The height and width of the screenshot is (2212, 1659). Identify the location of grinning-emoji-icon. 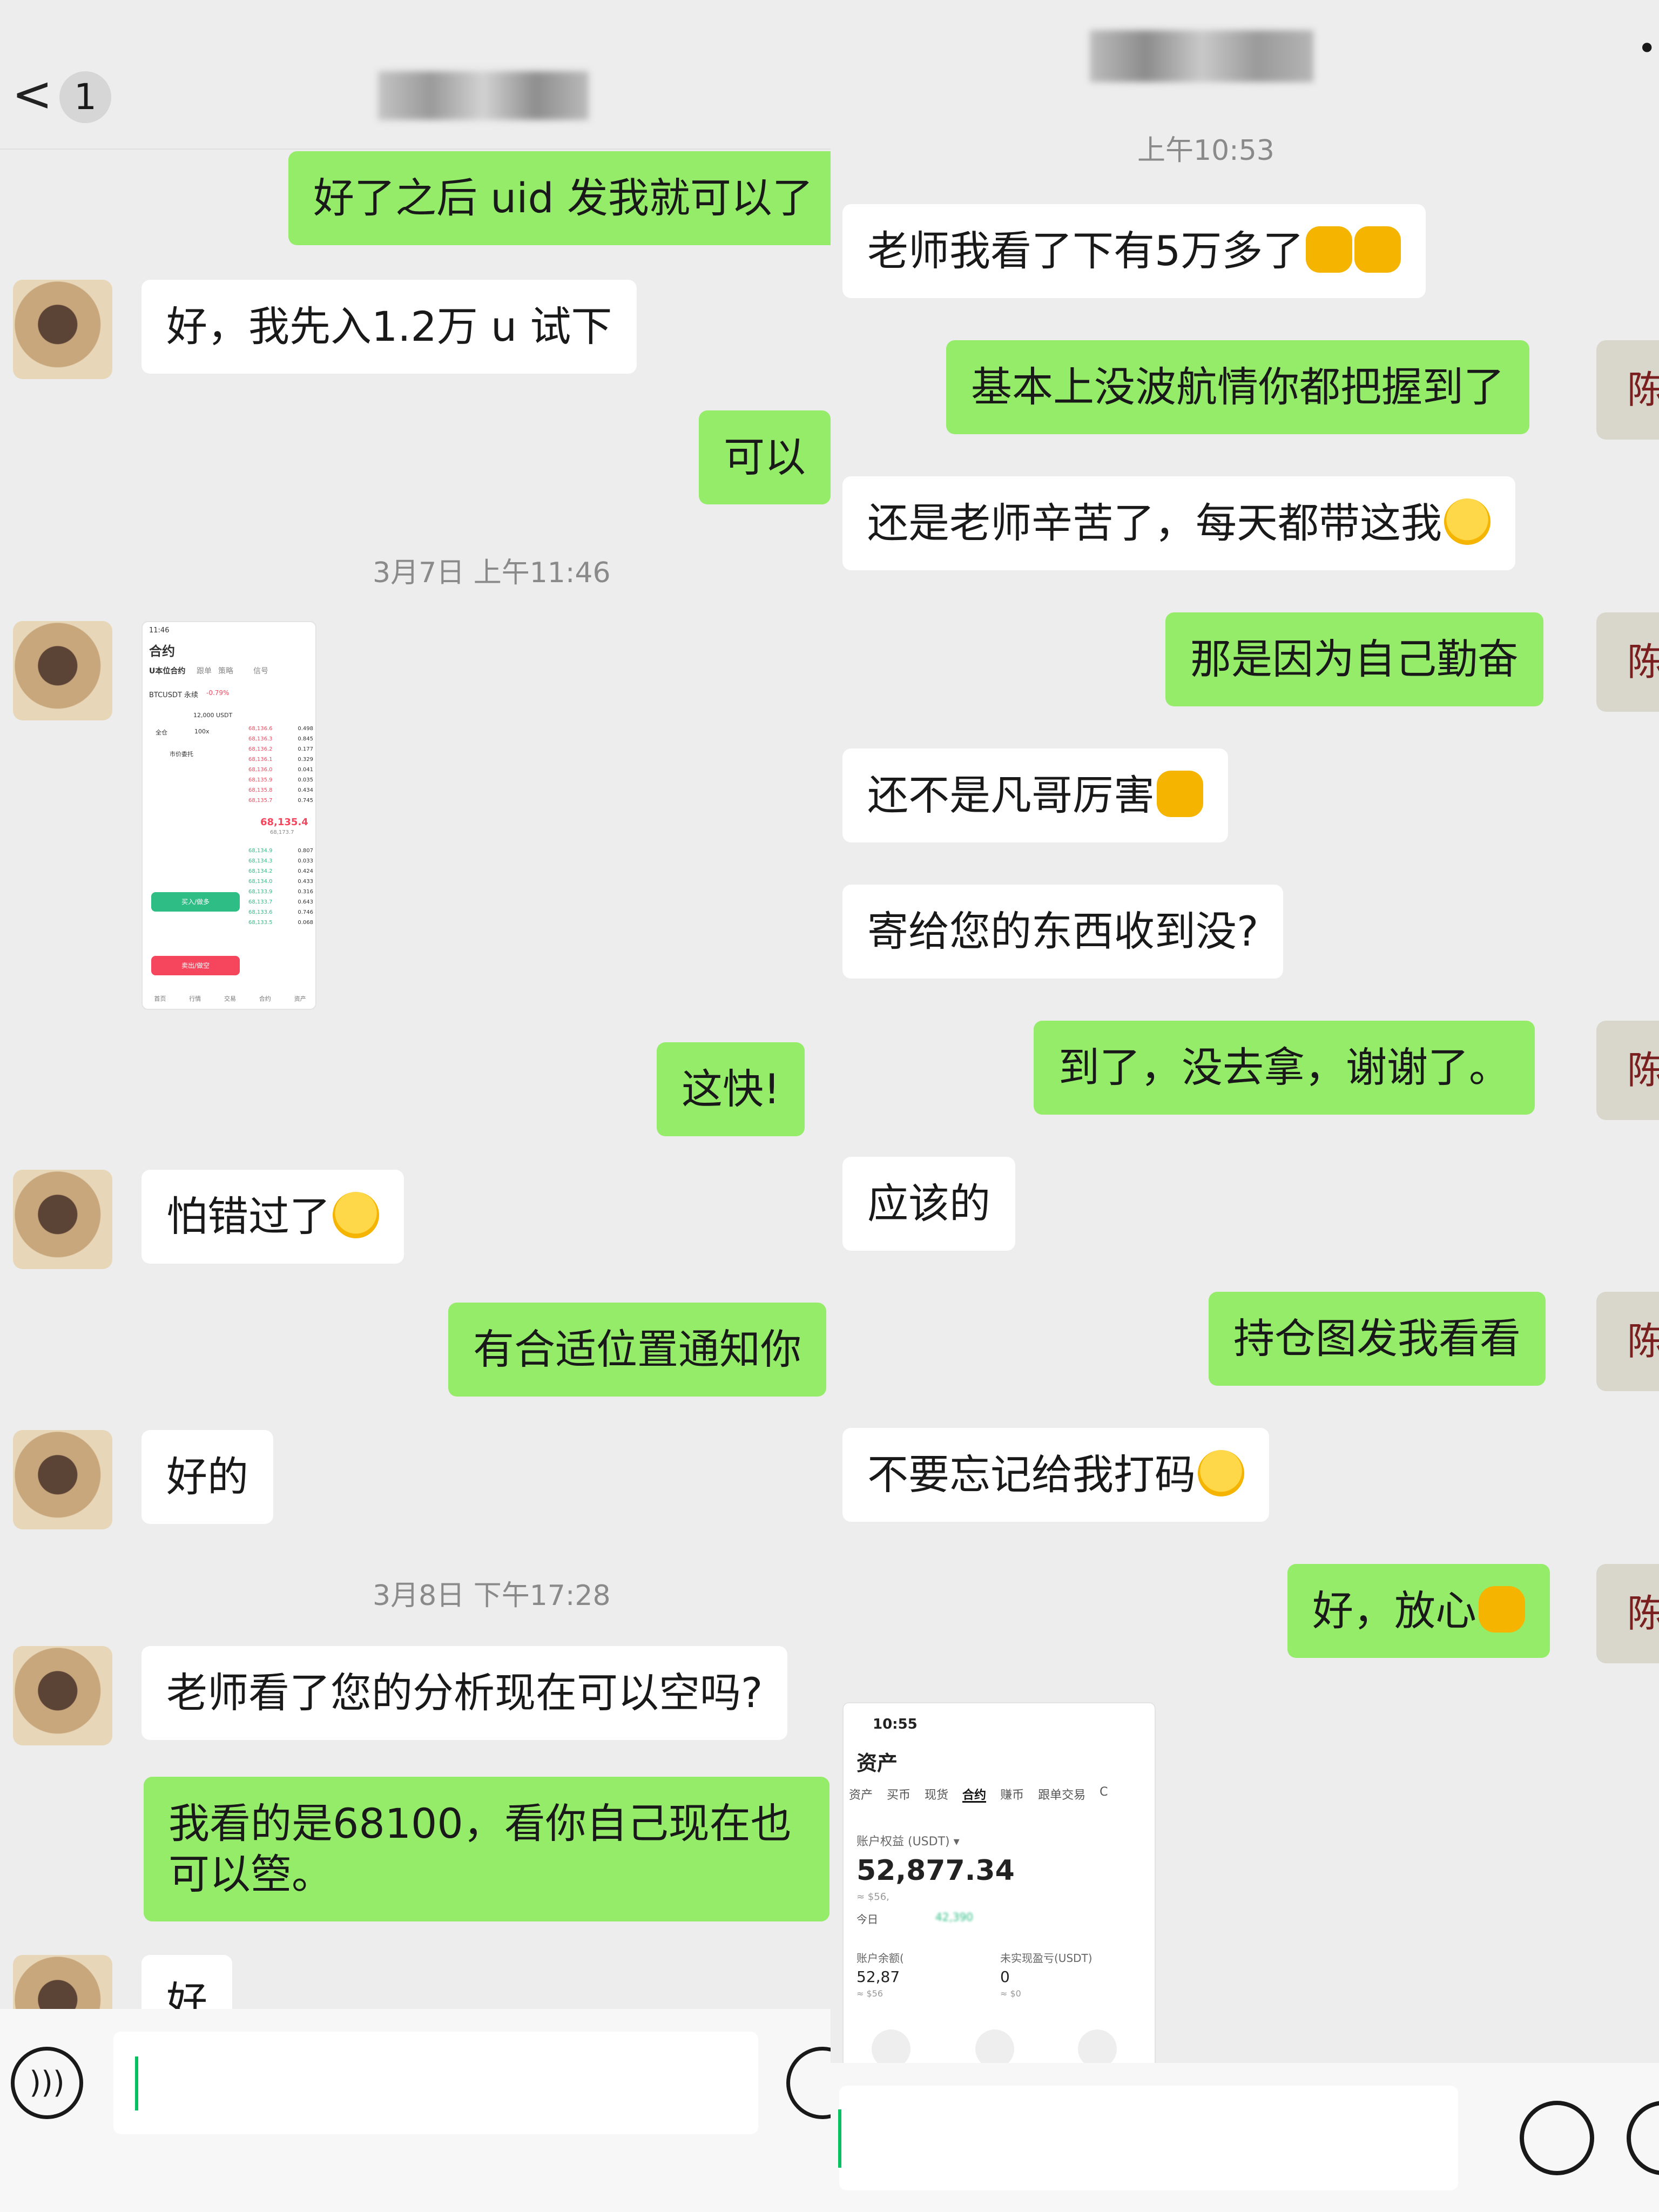
(1467, 521).